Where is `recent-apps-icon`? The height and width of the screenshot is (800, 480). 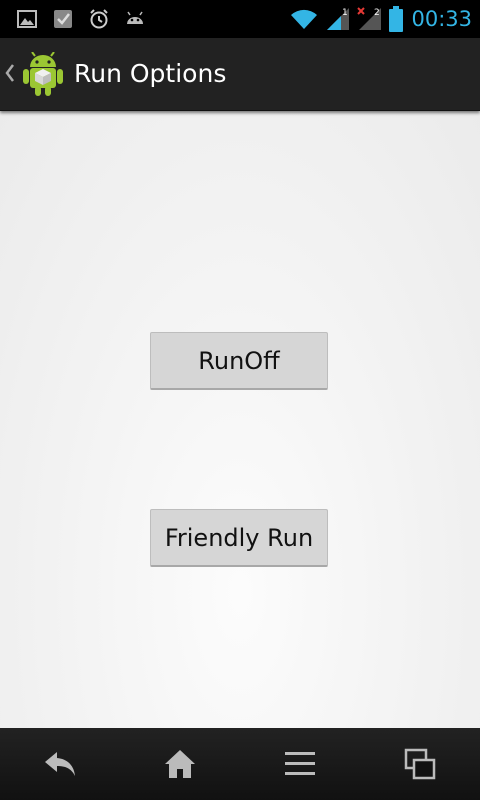 recent-apps-icon is located at coordinates (420, 764).